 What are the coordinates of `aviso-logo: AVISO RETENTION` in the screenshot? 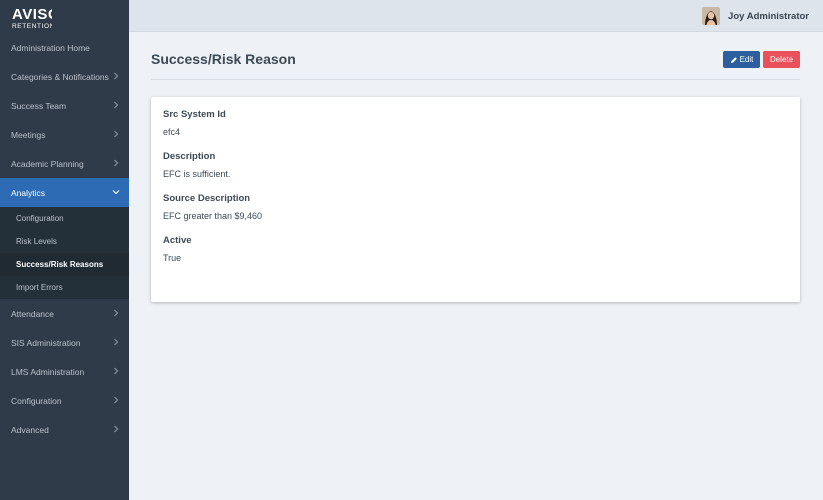 It's located at (64, 16).